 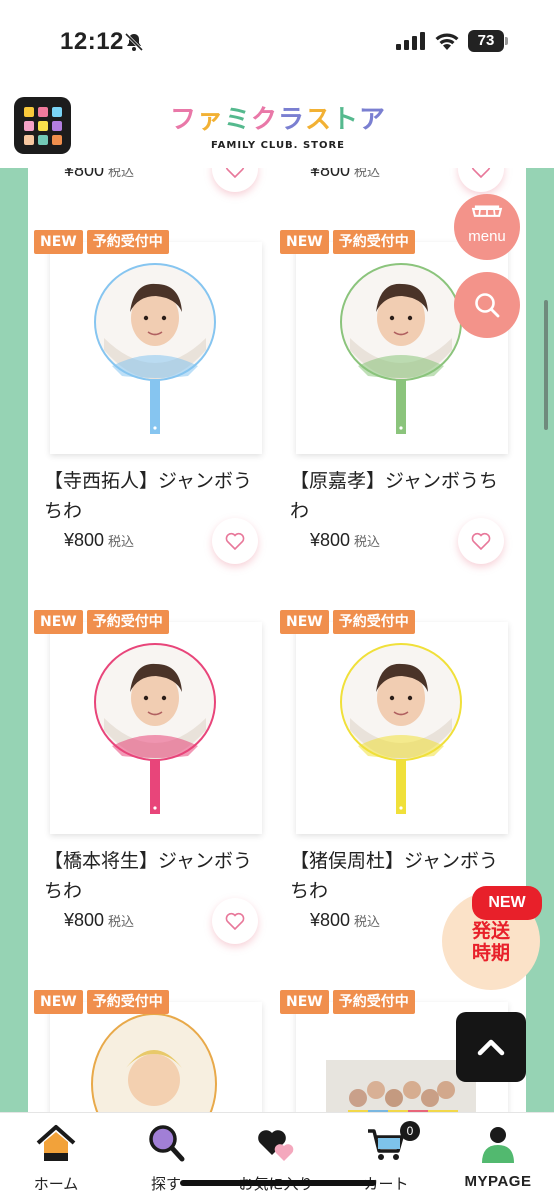 I want to click on search-button, so click(x=487, y=305).